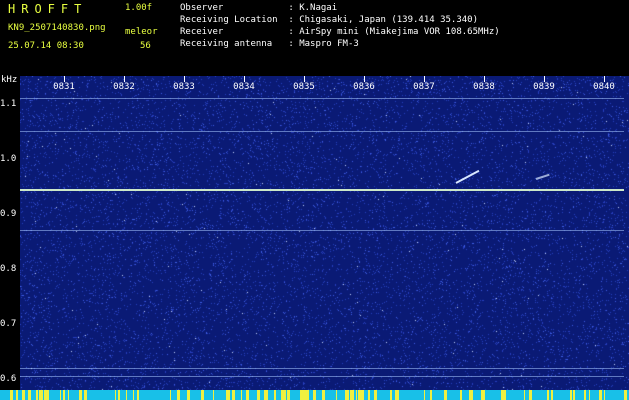  Describe the element at coordinates (604, 87) in the screenshot. I see `x-tick-label: 0840` at that location.